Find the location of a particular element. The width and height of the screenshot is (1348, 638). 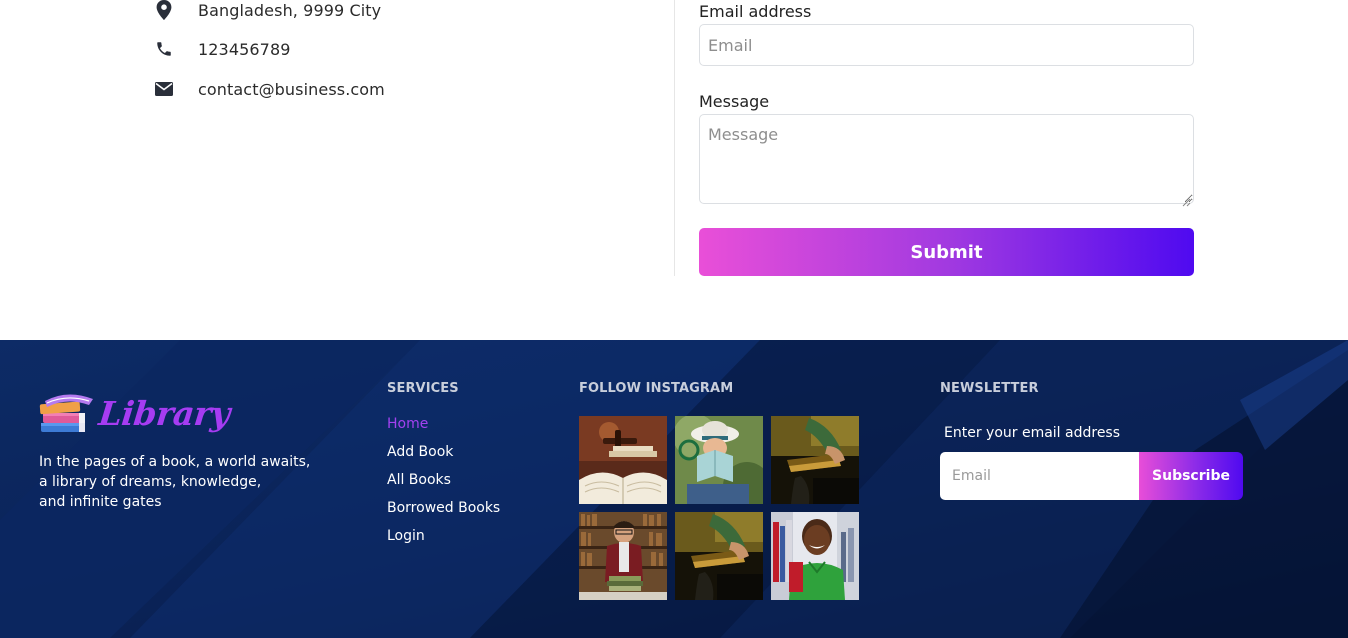

tagline-line: In the pages of a book, a world awaits, is located at coordinates (175, 462).